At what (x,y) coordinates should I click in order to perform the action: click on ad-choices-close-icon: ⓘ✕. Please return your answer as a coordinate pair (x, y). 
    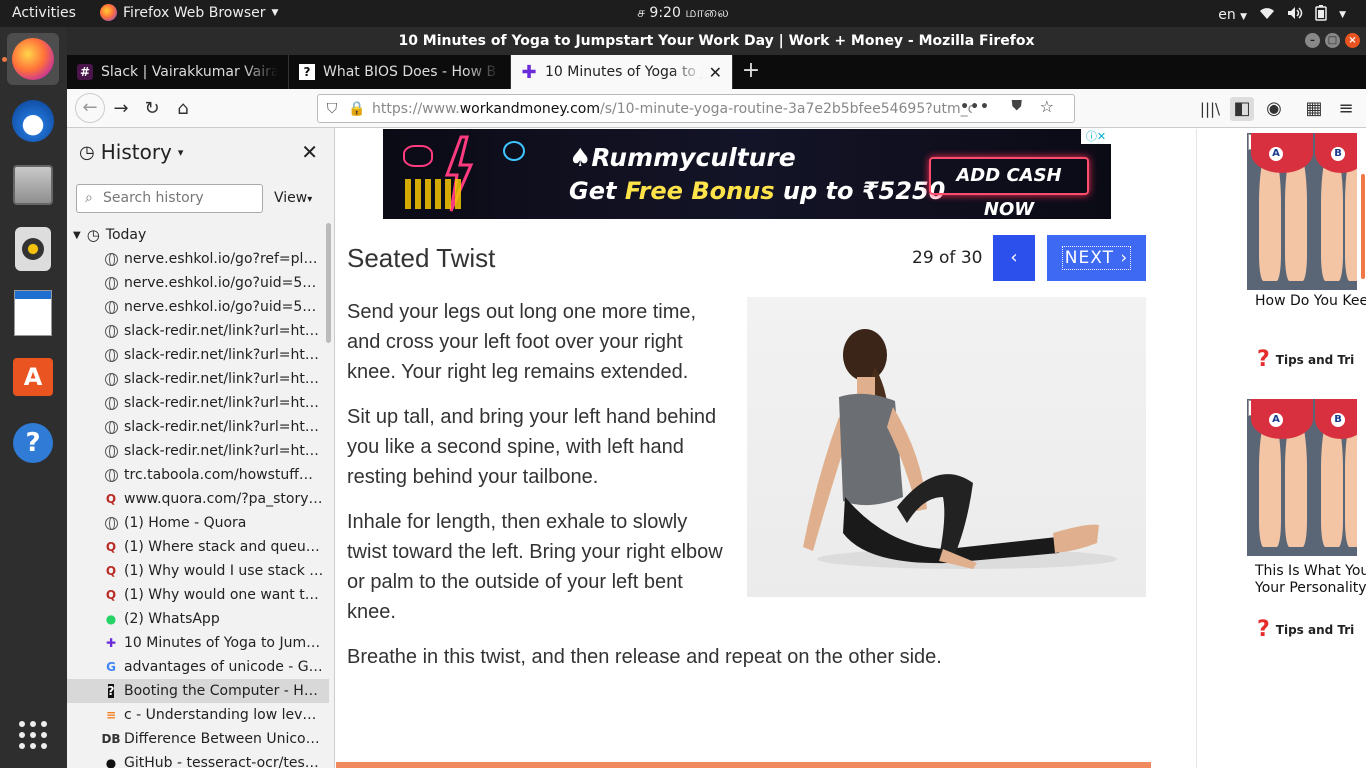
    Looking at the image, I should click on (1096, 136).